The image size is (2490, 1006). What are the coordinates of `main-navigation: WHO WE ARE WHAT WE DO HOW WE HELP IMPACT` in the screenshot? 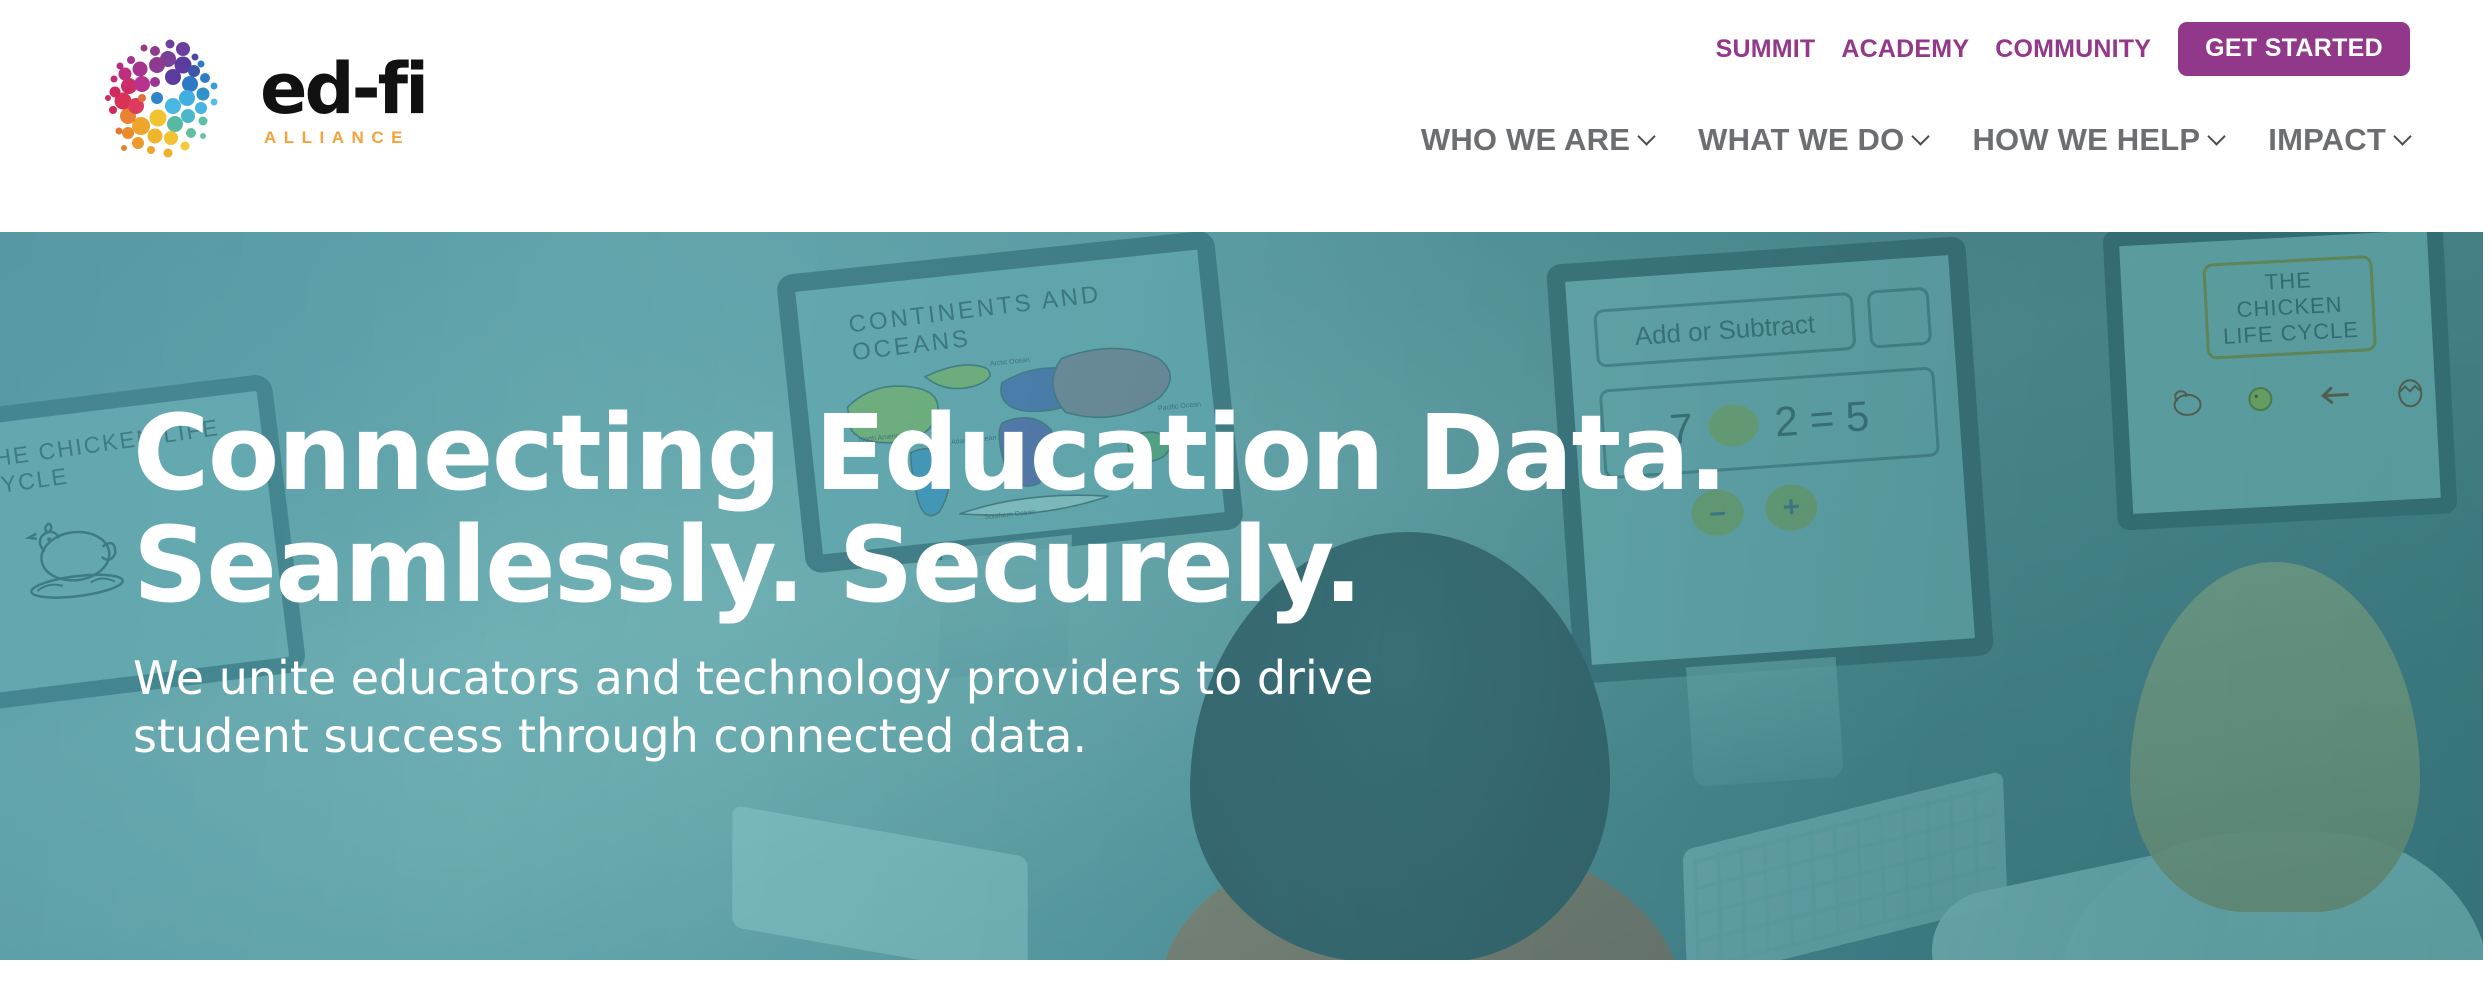 It's located at (1904, 139).